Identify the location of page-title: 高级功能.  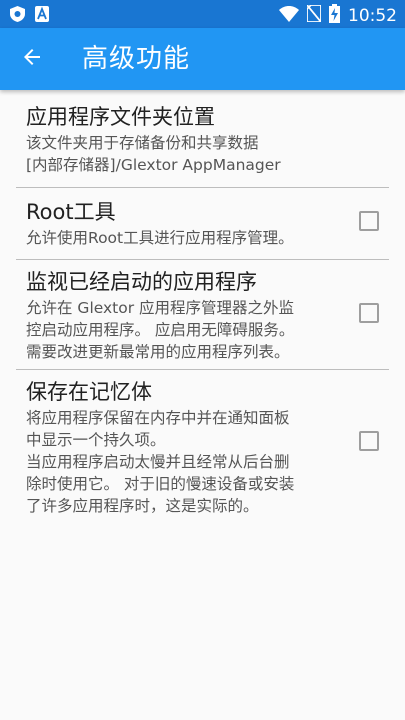
(136, 59).